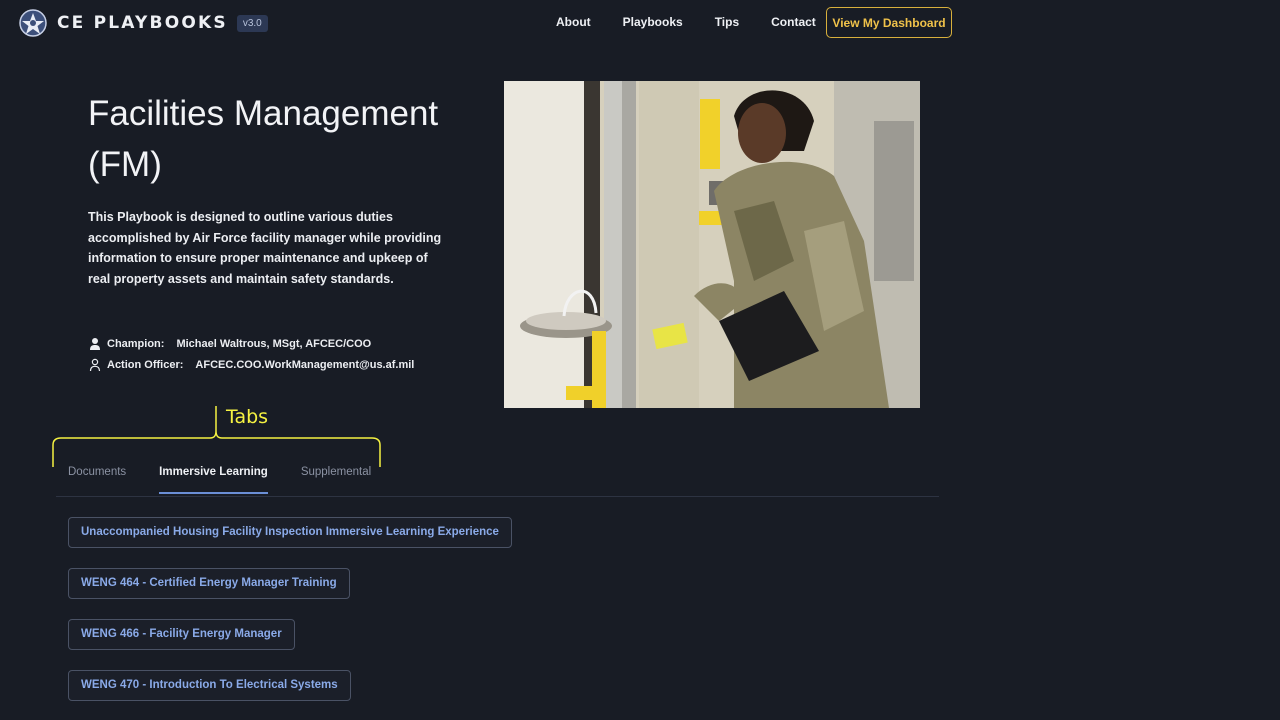  I want to click on nav-about: About, so click(573, 22).